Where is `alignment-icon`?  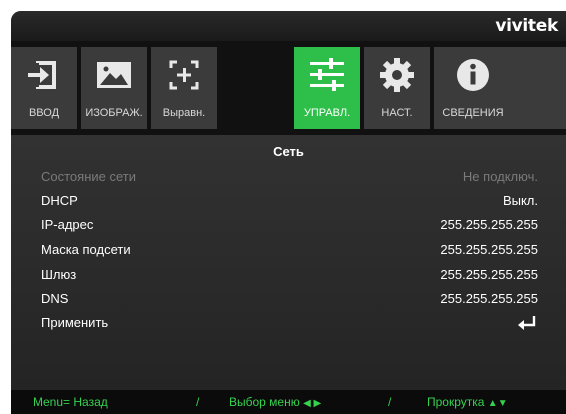
alignment-icon is located at coordinates (184, 76).